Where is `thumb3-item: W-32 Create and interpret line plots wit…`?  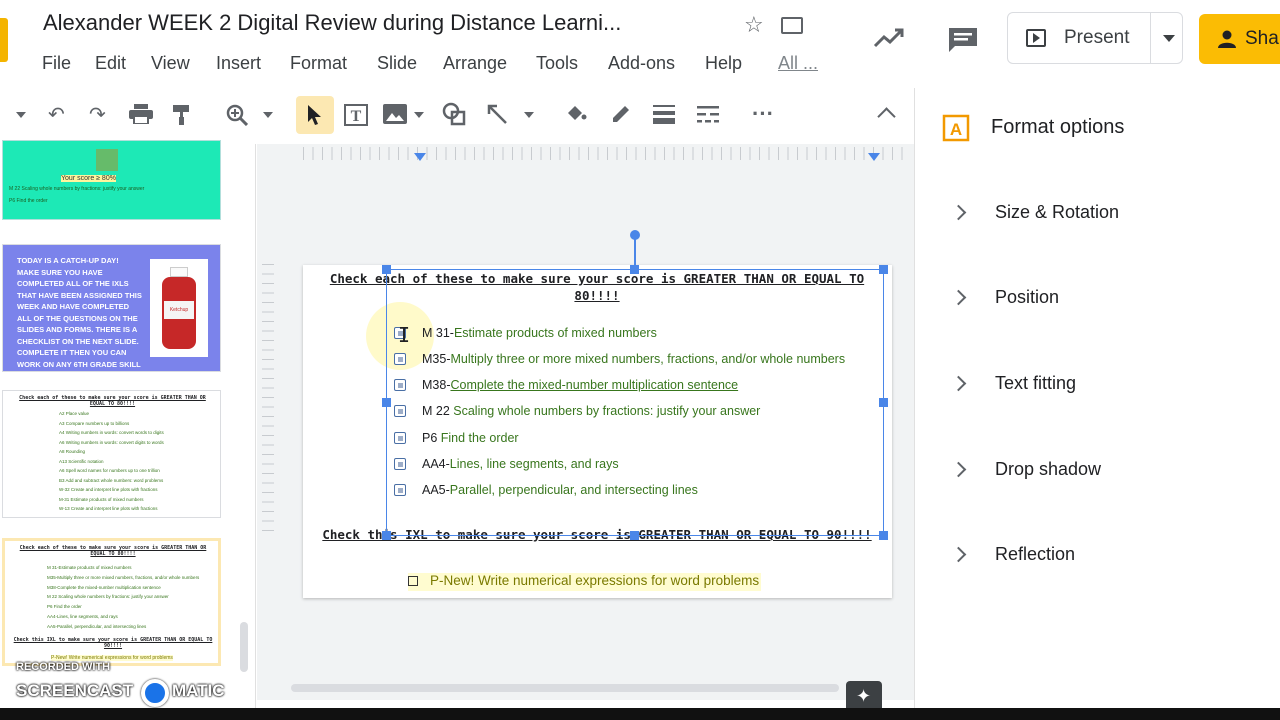
thumb3-item: W-32 Create and interpret line plots wit… is located at coordinates (108, 489).